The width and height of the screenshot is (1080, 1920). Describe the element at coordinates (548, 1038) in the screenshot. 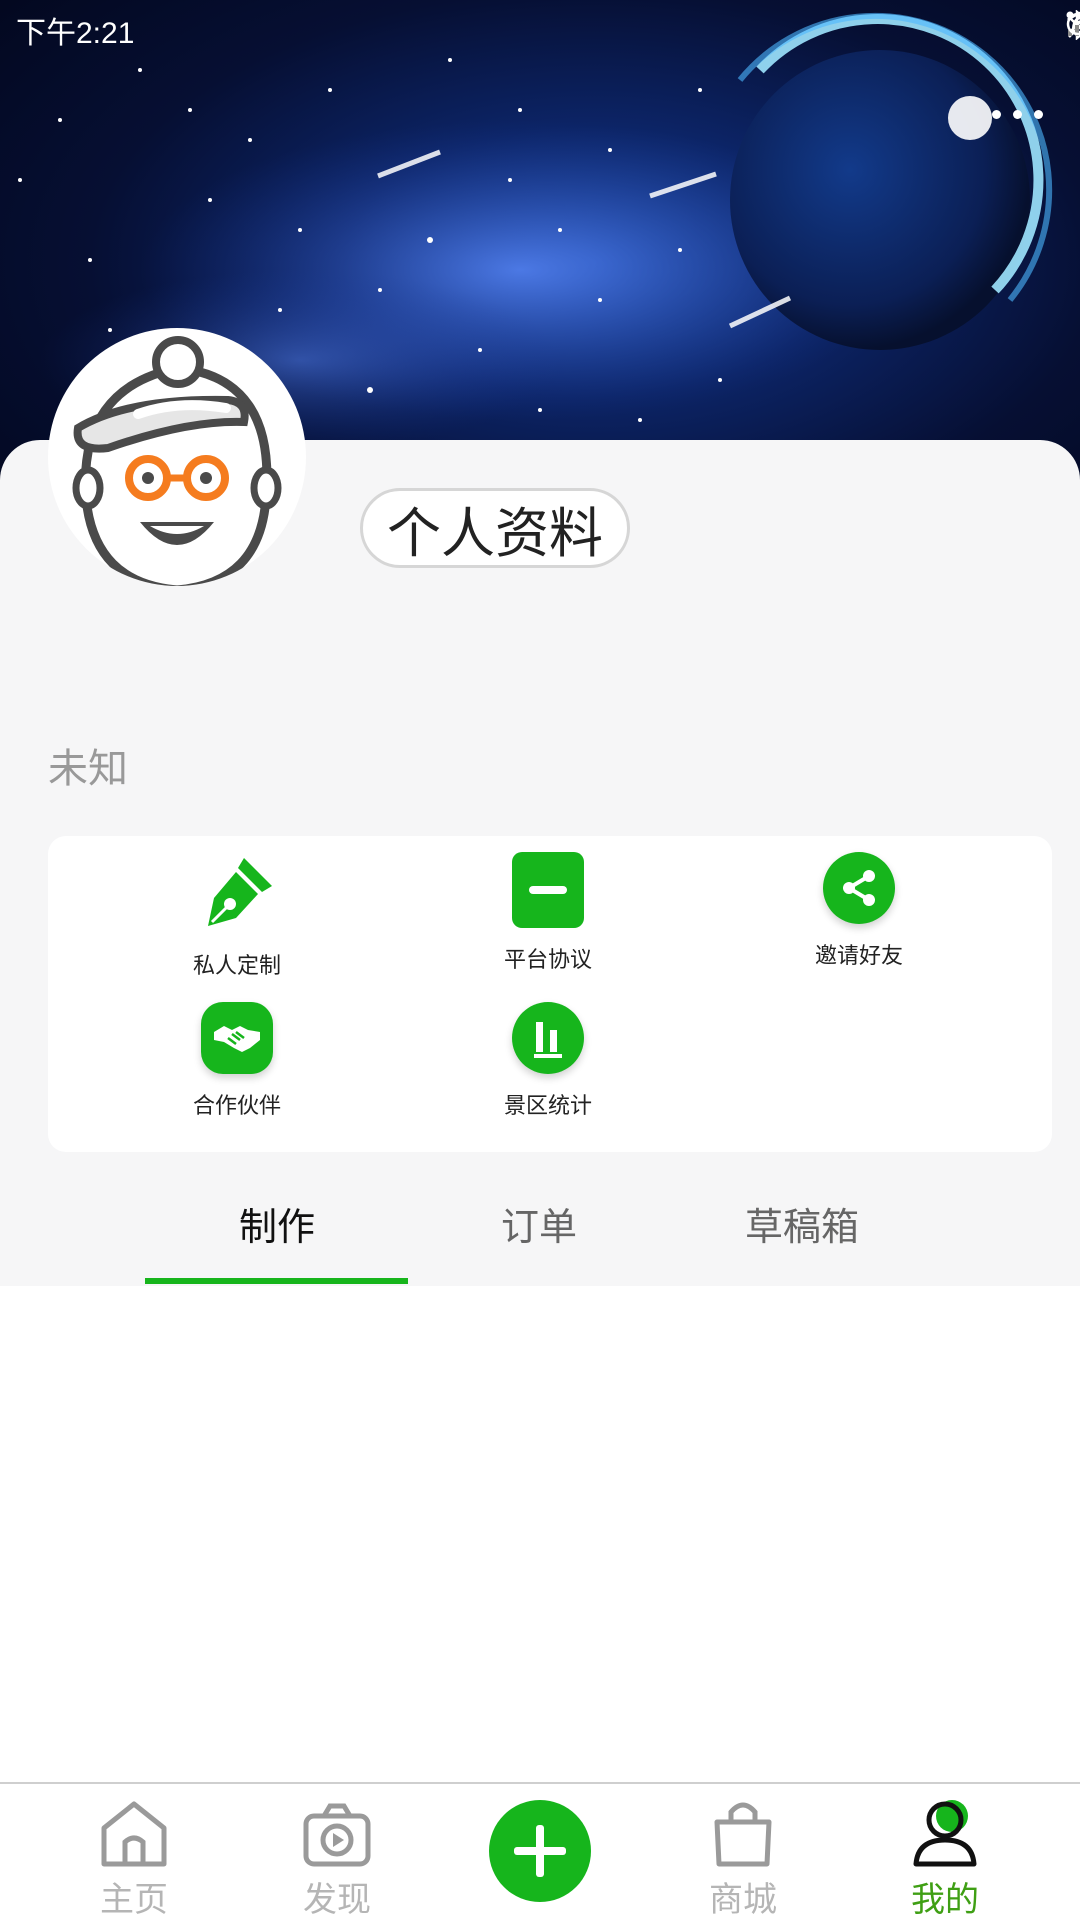

I see `bar-chart-icon` at that location.